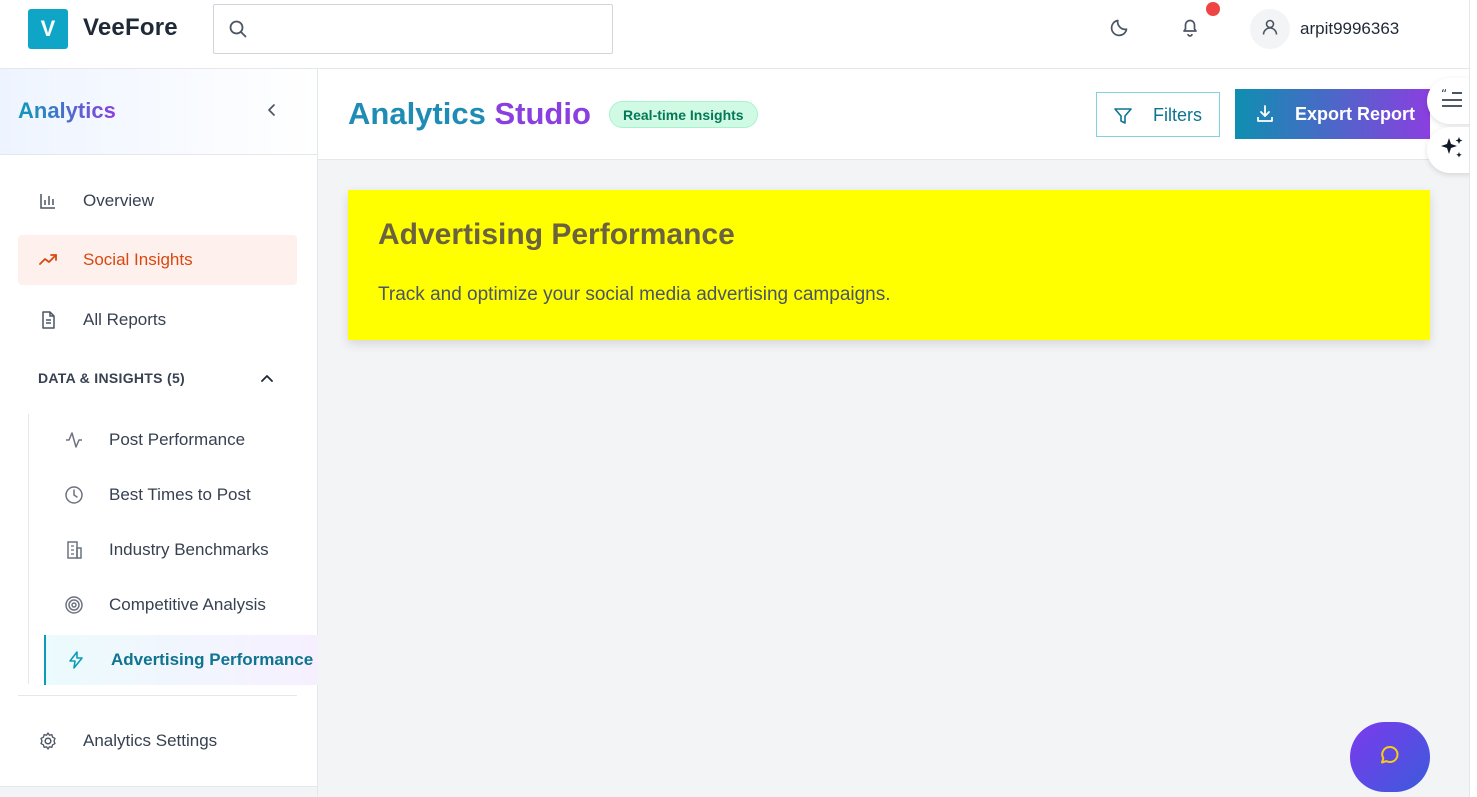  Describe the element at coordinates (157, 201) in the screenshot. I see `sidebar-item-overview: Overview` at that location.